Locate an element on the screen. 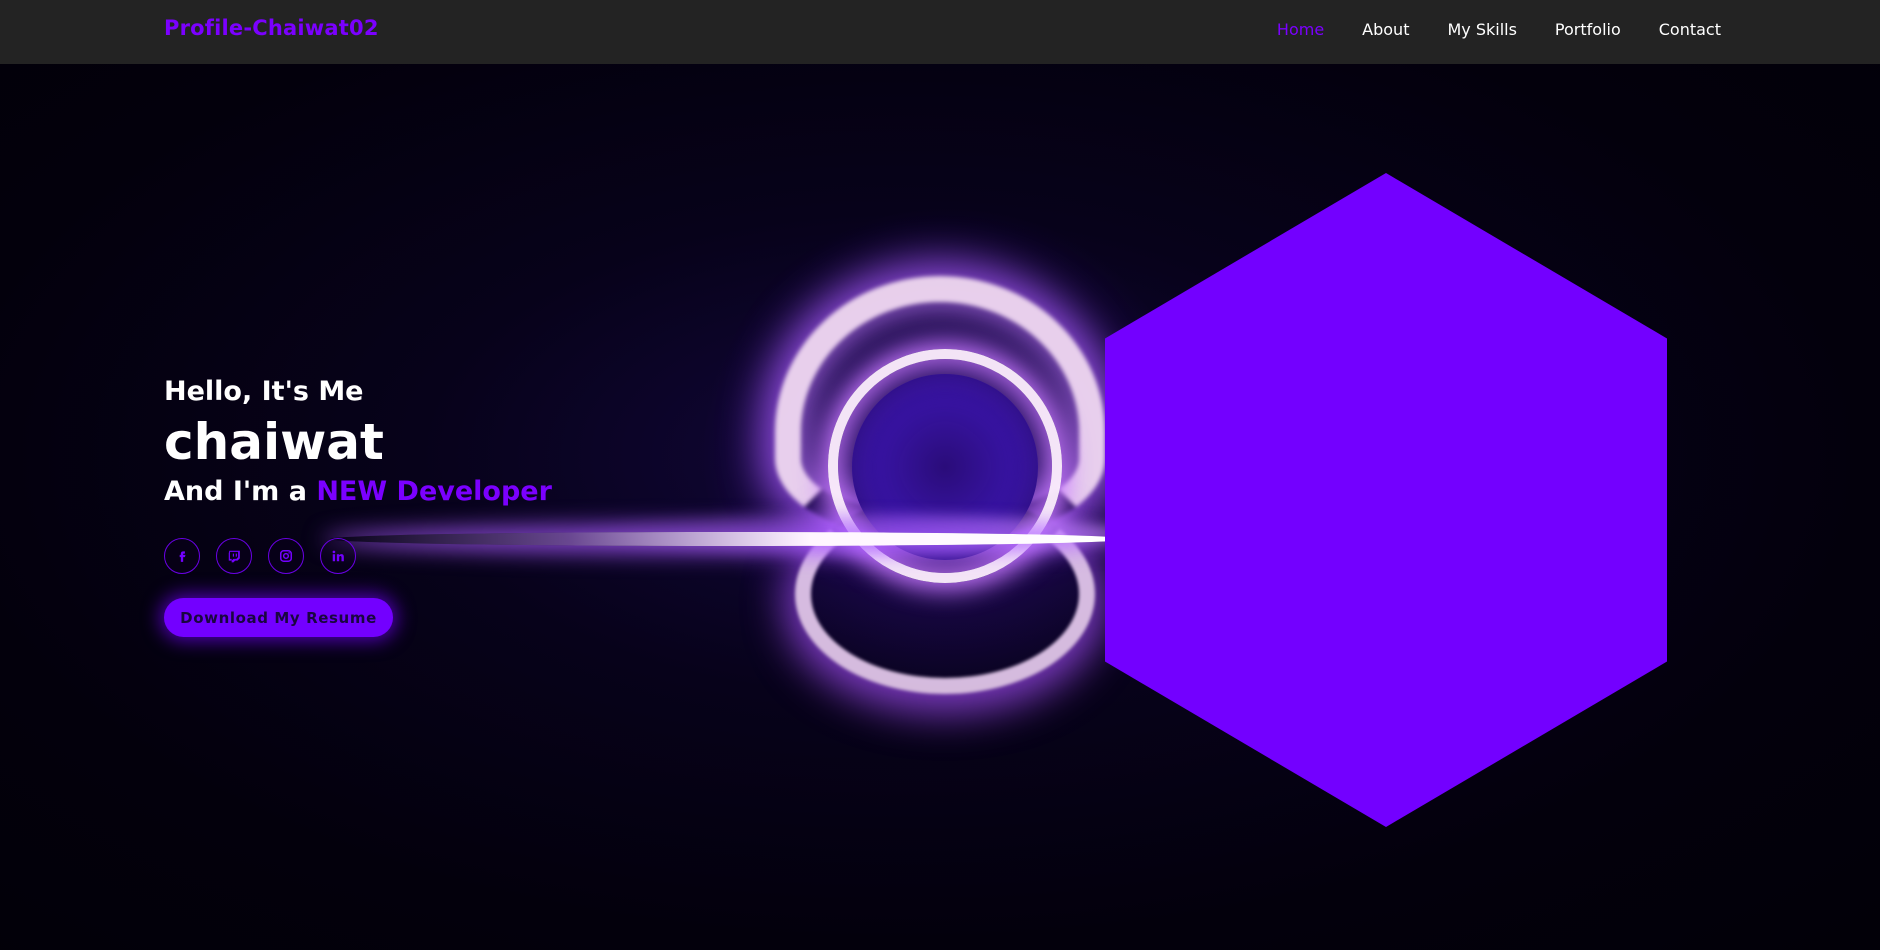 The width and height of the screenshot is (1880, 950). linkedin-icon is located at coordinates (338, 556).